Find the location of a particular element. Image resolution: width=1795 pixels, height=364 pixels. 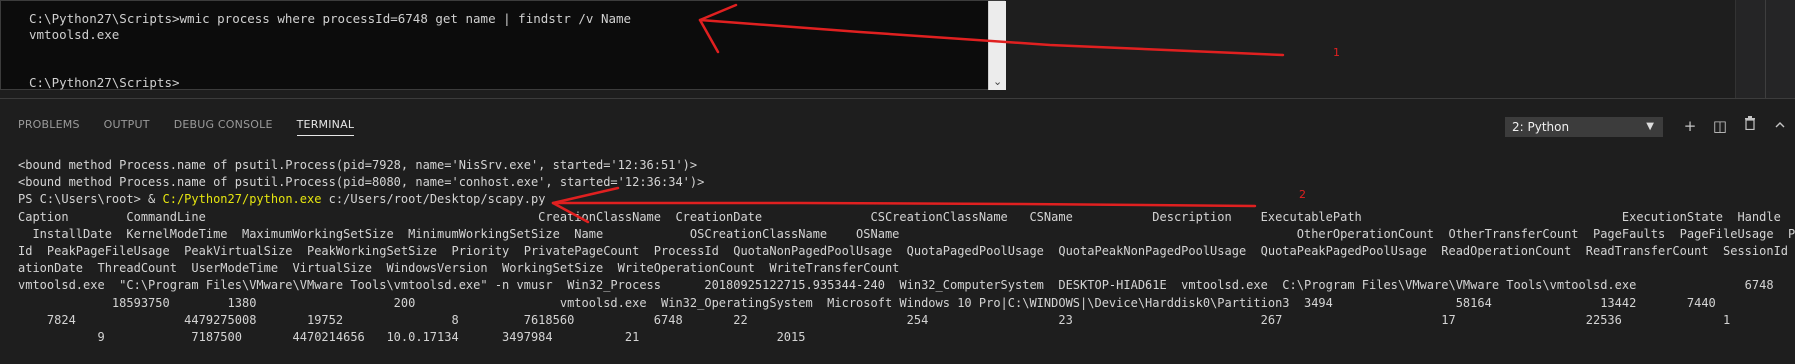

annotation-label-1: 1 is located at coordinates (1336, 52).